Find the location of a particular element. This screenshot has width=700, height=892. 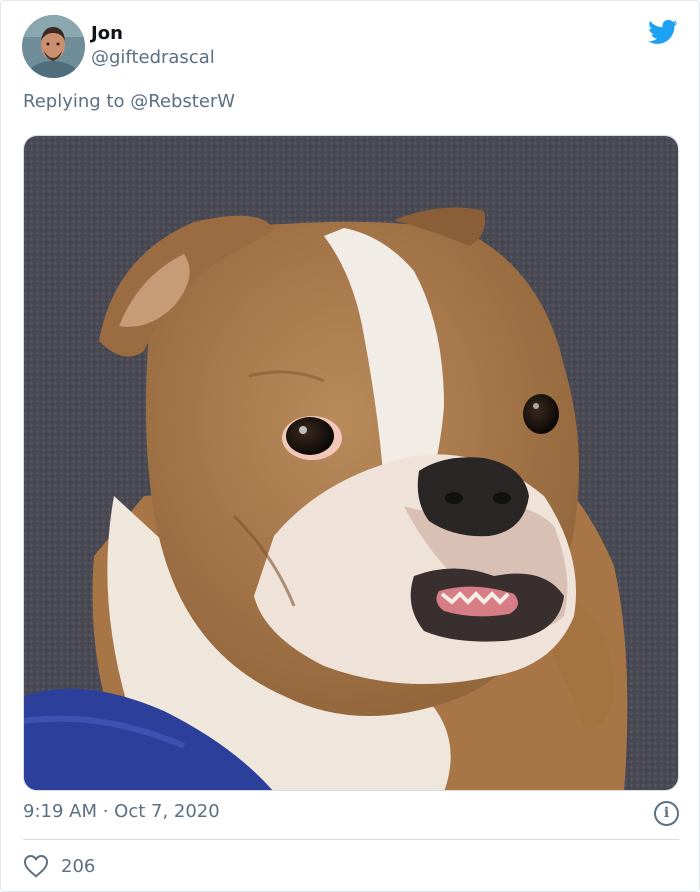

like-count: 206 is located at coordinates (78, 866).